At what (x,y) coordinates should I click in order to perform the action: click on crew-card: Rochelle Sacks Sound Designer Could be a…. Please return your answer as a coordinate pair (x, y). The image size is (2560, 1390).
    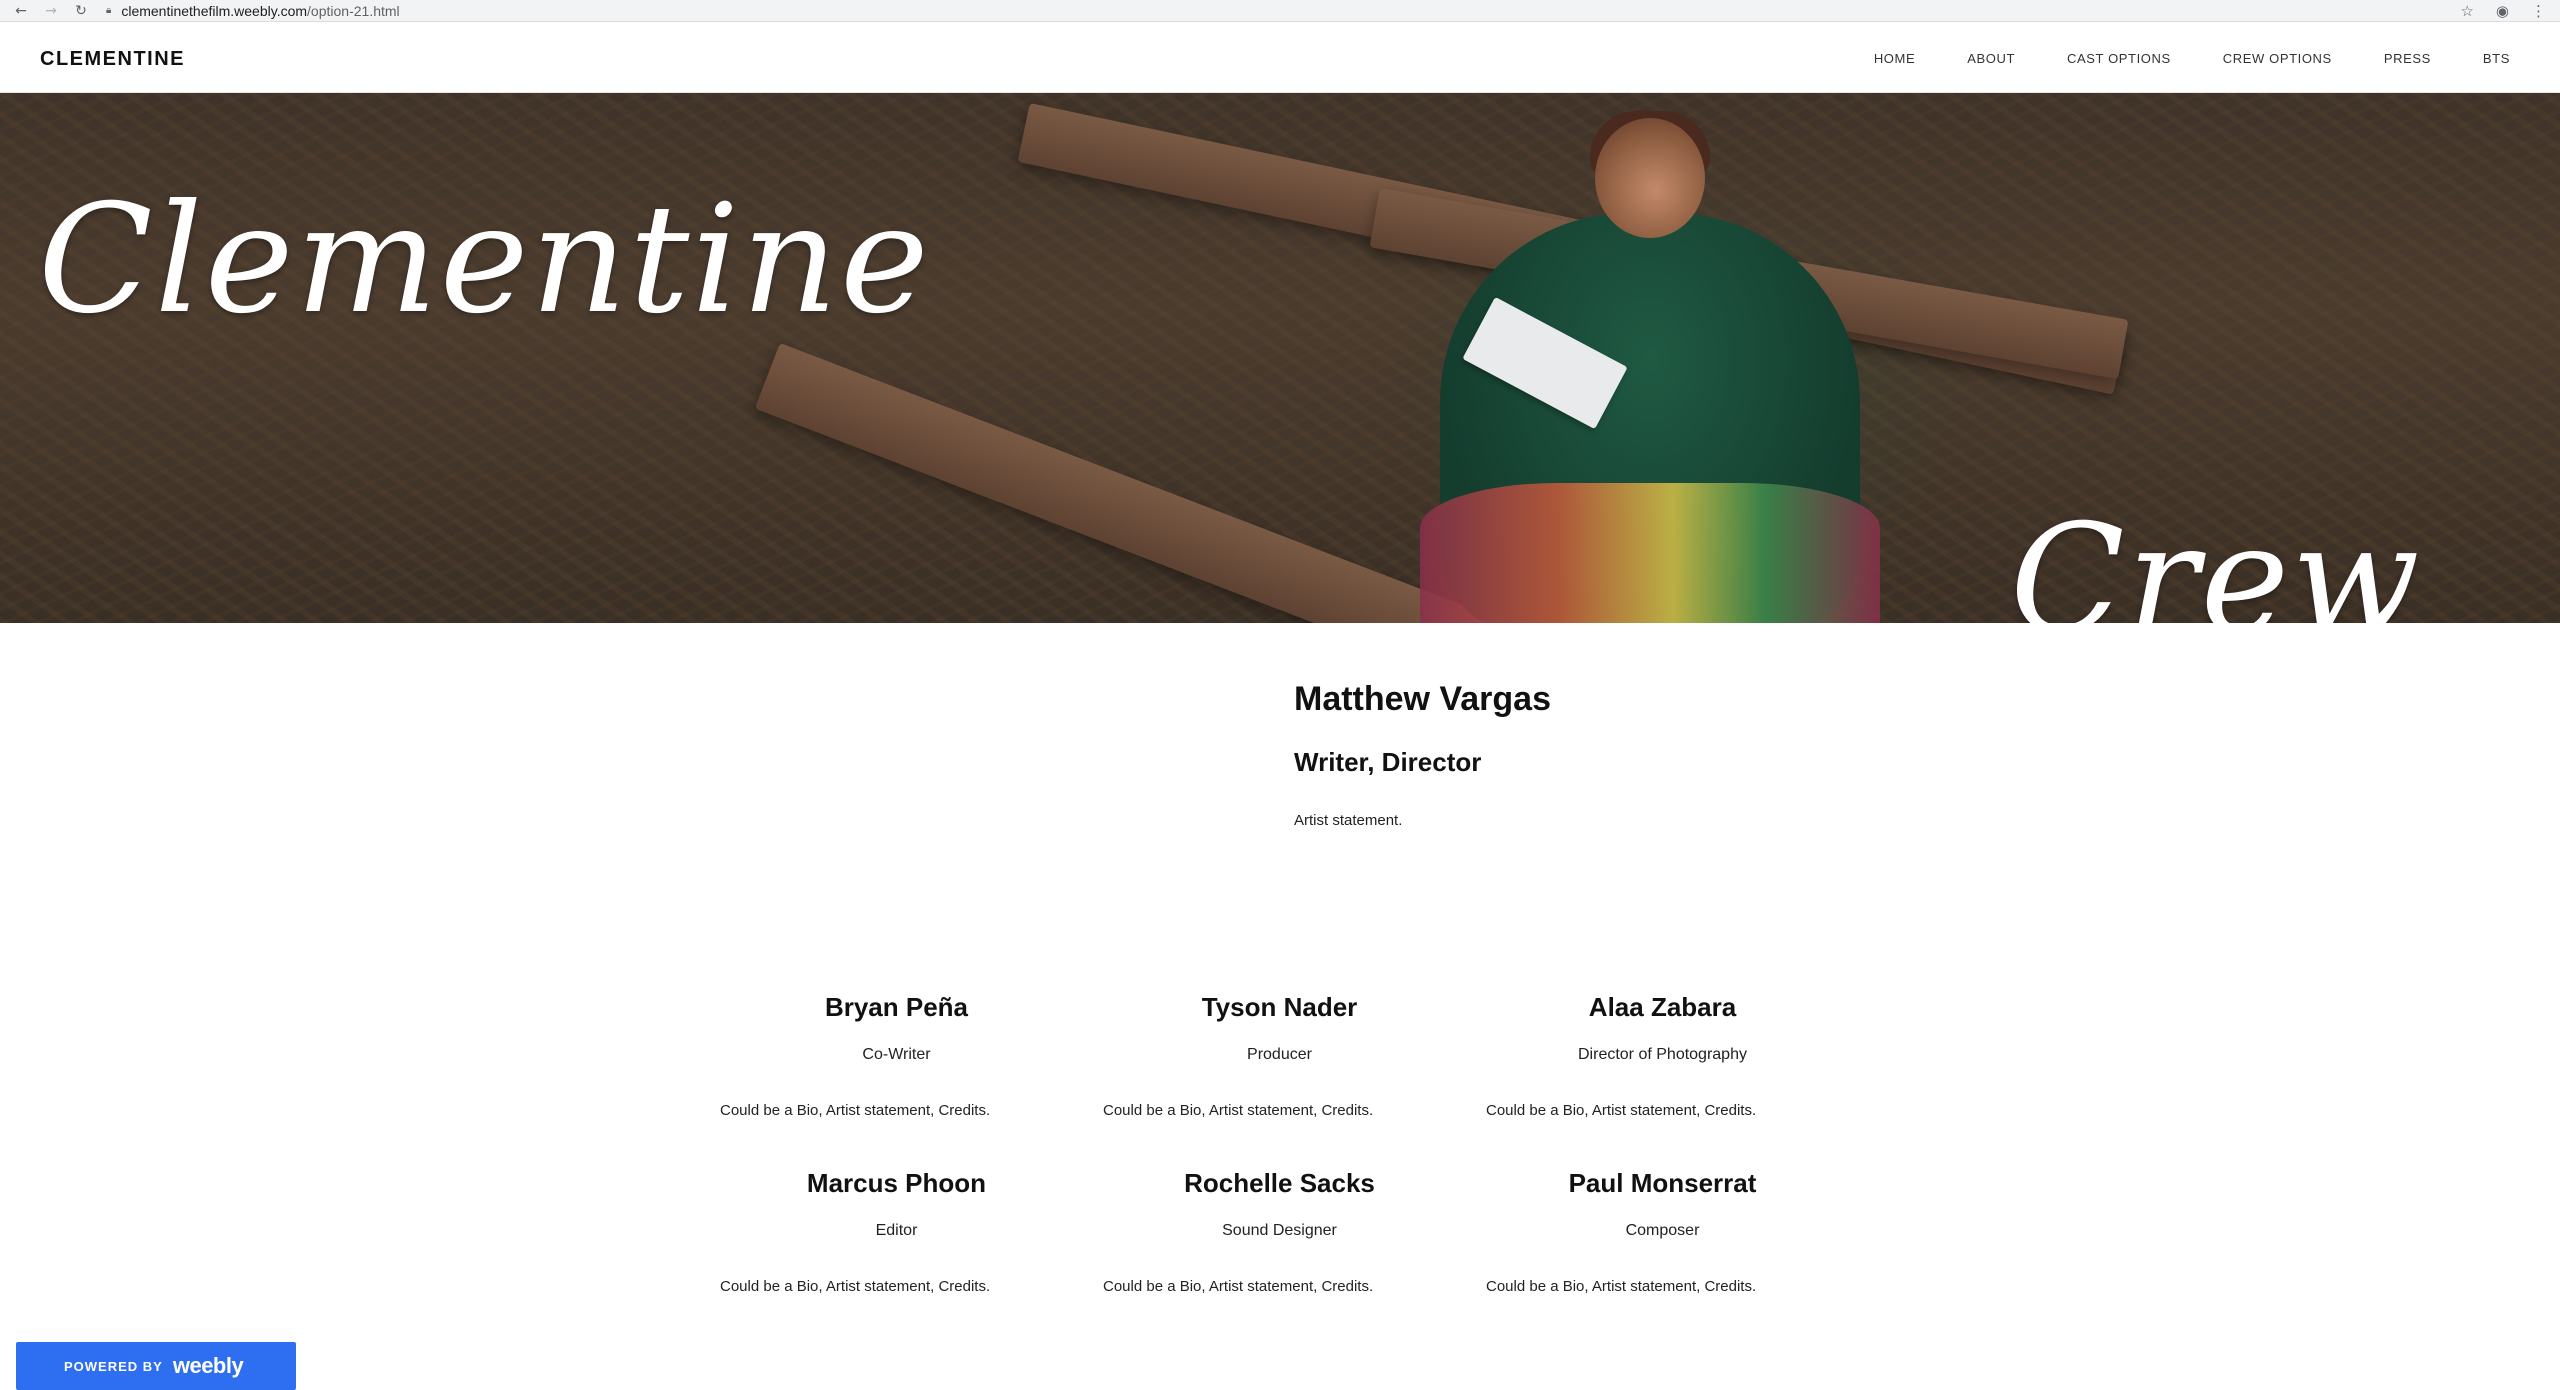
    Looking at the image, I should click on (1279, 1252).